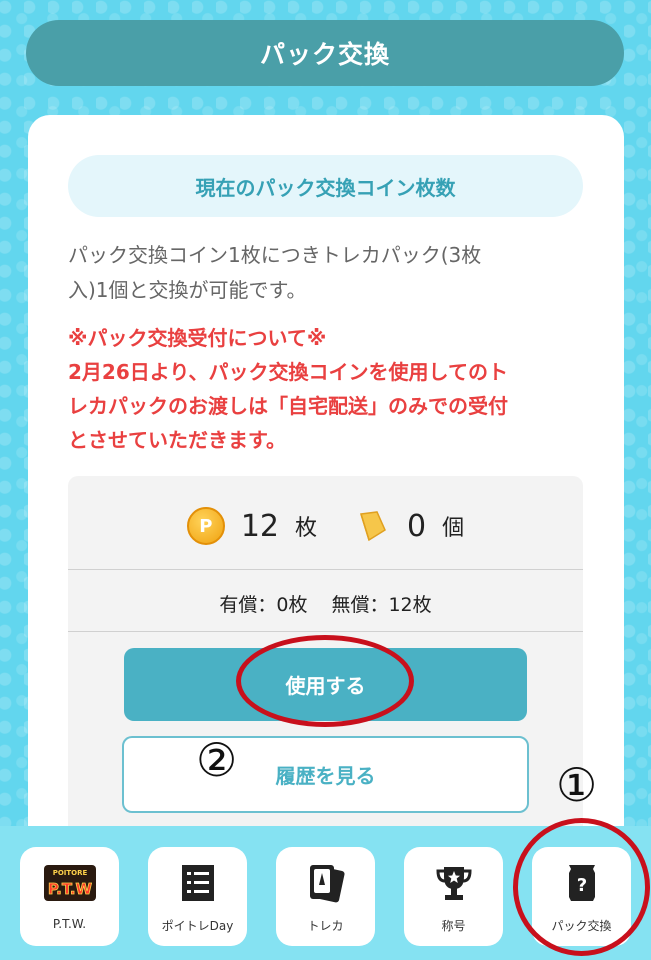  What do you see at coordinates (581, 887) in the screenshot?
I see `annotation-circle-pack-exchange` at bounding box center [581, 887].